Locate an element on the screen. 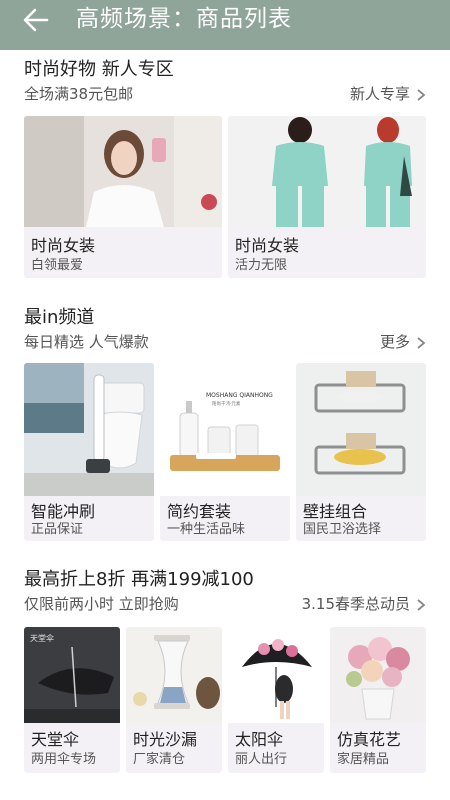 The width and height of the screenshot is (450, 800). brand-text: 天堂伞 is located at coordinates (42, 638).